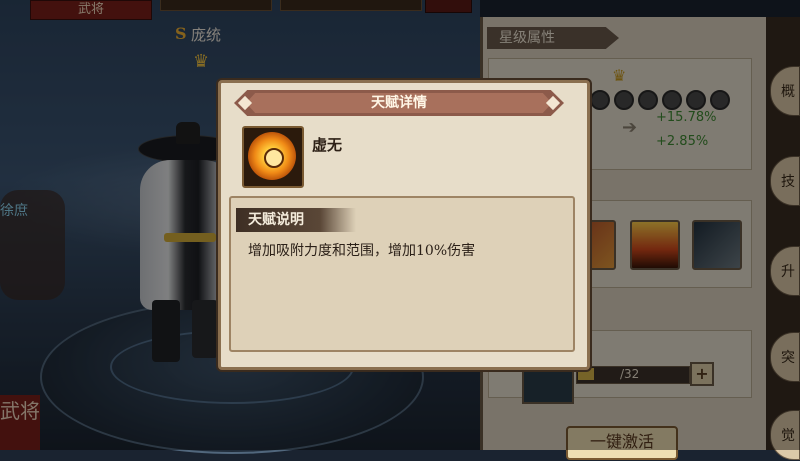  I want to click on talent-description: 增加吸附力度和范围，增加10%伤害, so click(362, 251).